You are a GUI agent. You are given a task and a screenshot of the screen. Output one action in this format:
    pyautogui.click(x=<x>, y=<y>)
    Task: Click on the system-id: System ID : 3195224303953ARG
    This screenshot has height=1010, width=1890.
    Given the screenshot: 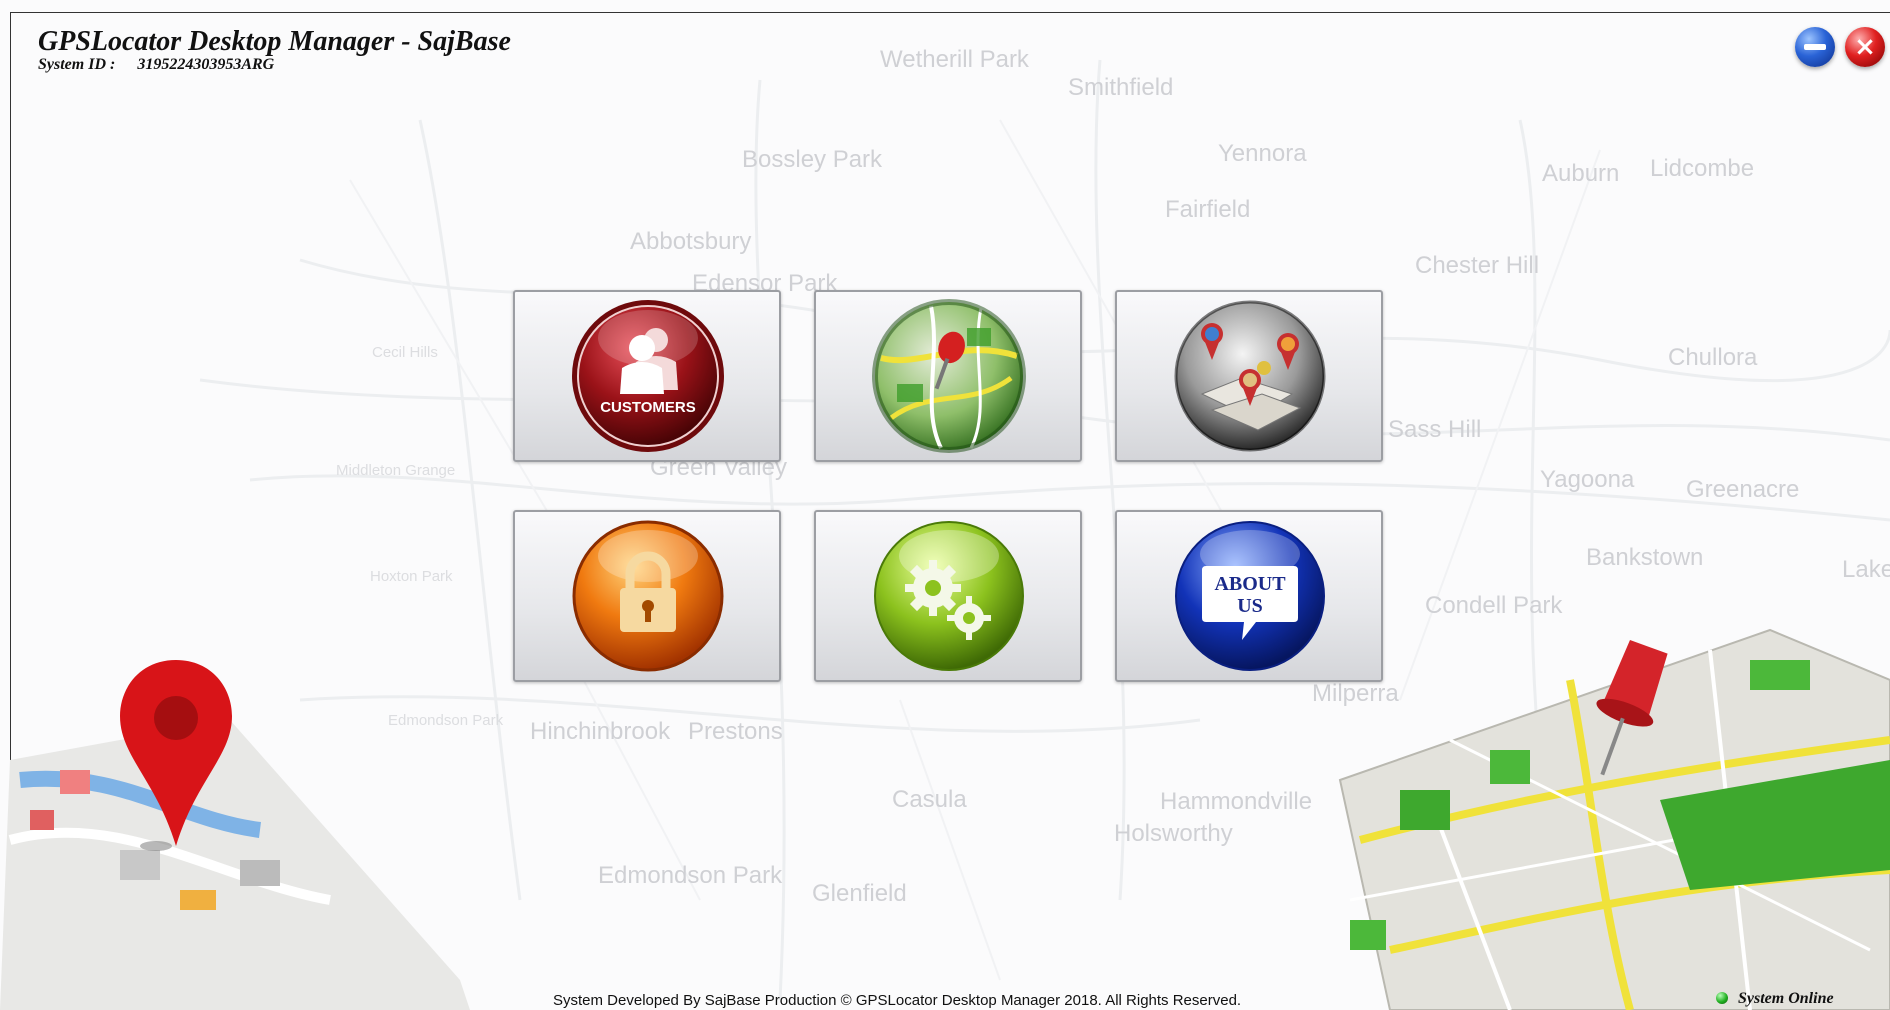 What is the action you would take?
    pyautogui.click(x=156, y=65)
    